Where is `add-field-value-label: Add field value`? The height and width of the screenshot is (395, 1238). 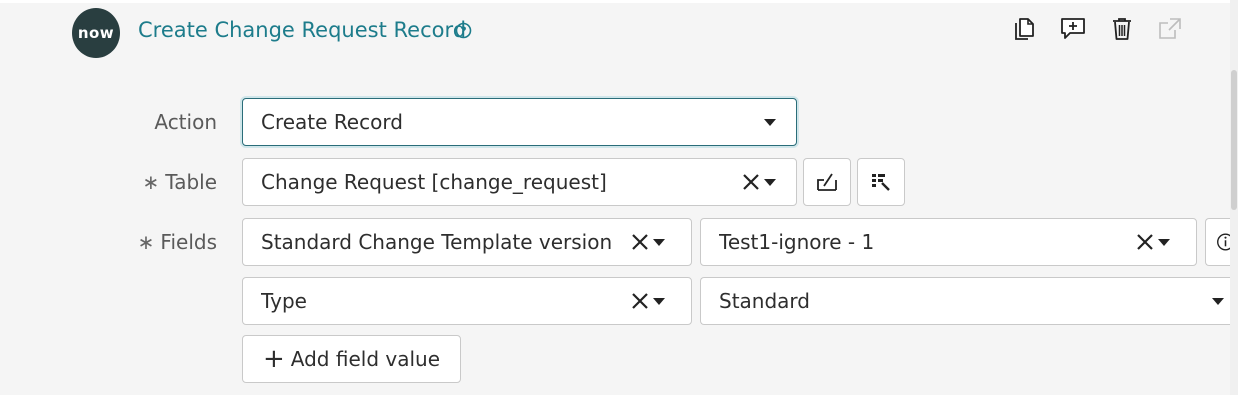
add-field-value-label: Add field value is located at coordinates (365, 359).